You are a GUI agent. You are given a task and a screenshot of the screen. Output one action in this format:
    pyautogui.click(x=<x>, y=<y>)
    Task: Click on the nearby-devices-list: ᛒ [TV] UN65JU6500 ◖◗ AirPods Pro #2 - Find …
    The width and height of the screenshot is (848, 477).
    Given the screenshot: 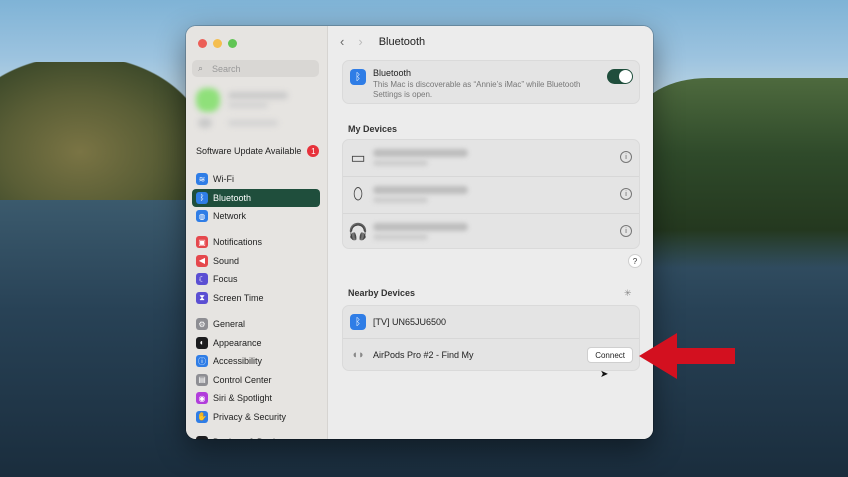 What is the action you would take?
    pyautogui.click(x=491, y=338)
    